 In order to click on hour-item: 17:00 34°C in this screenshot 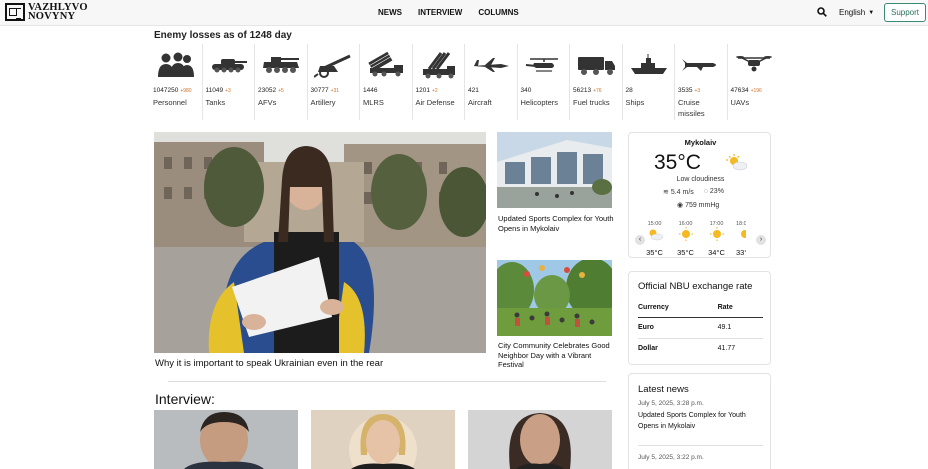, I will do `click(716, 239)`.